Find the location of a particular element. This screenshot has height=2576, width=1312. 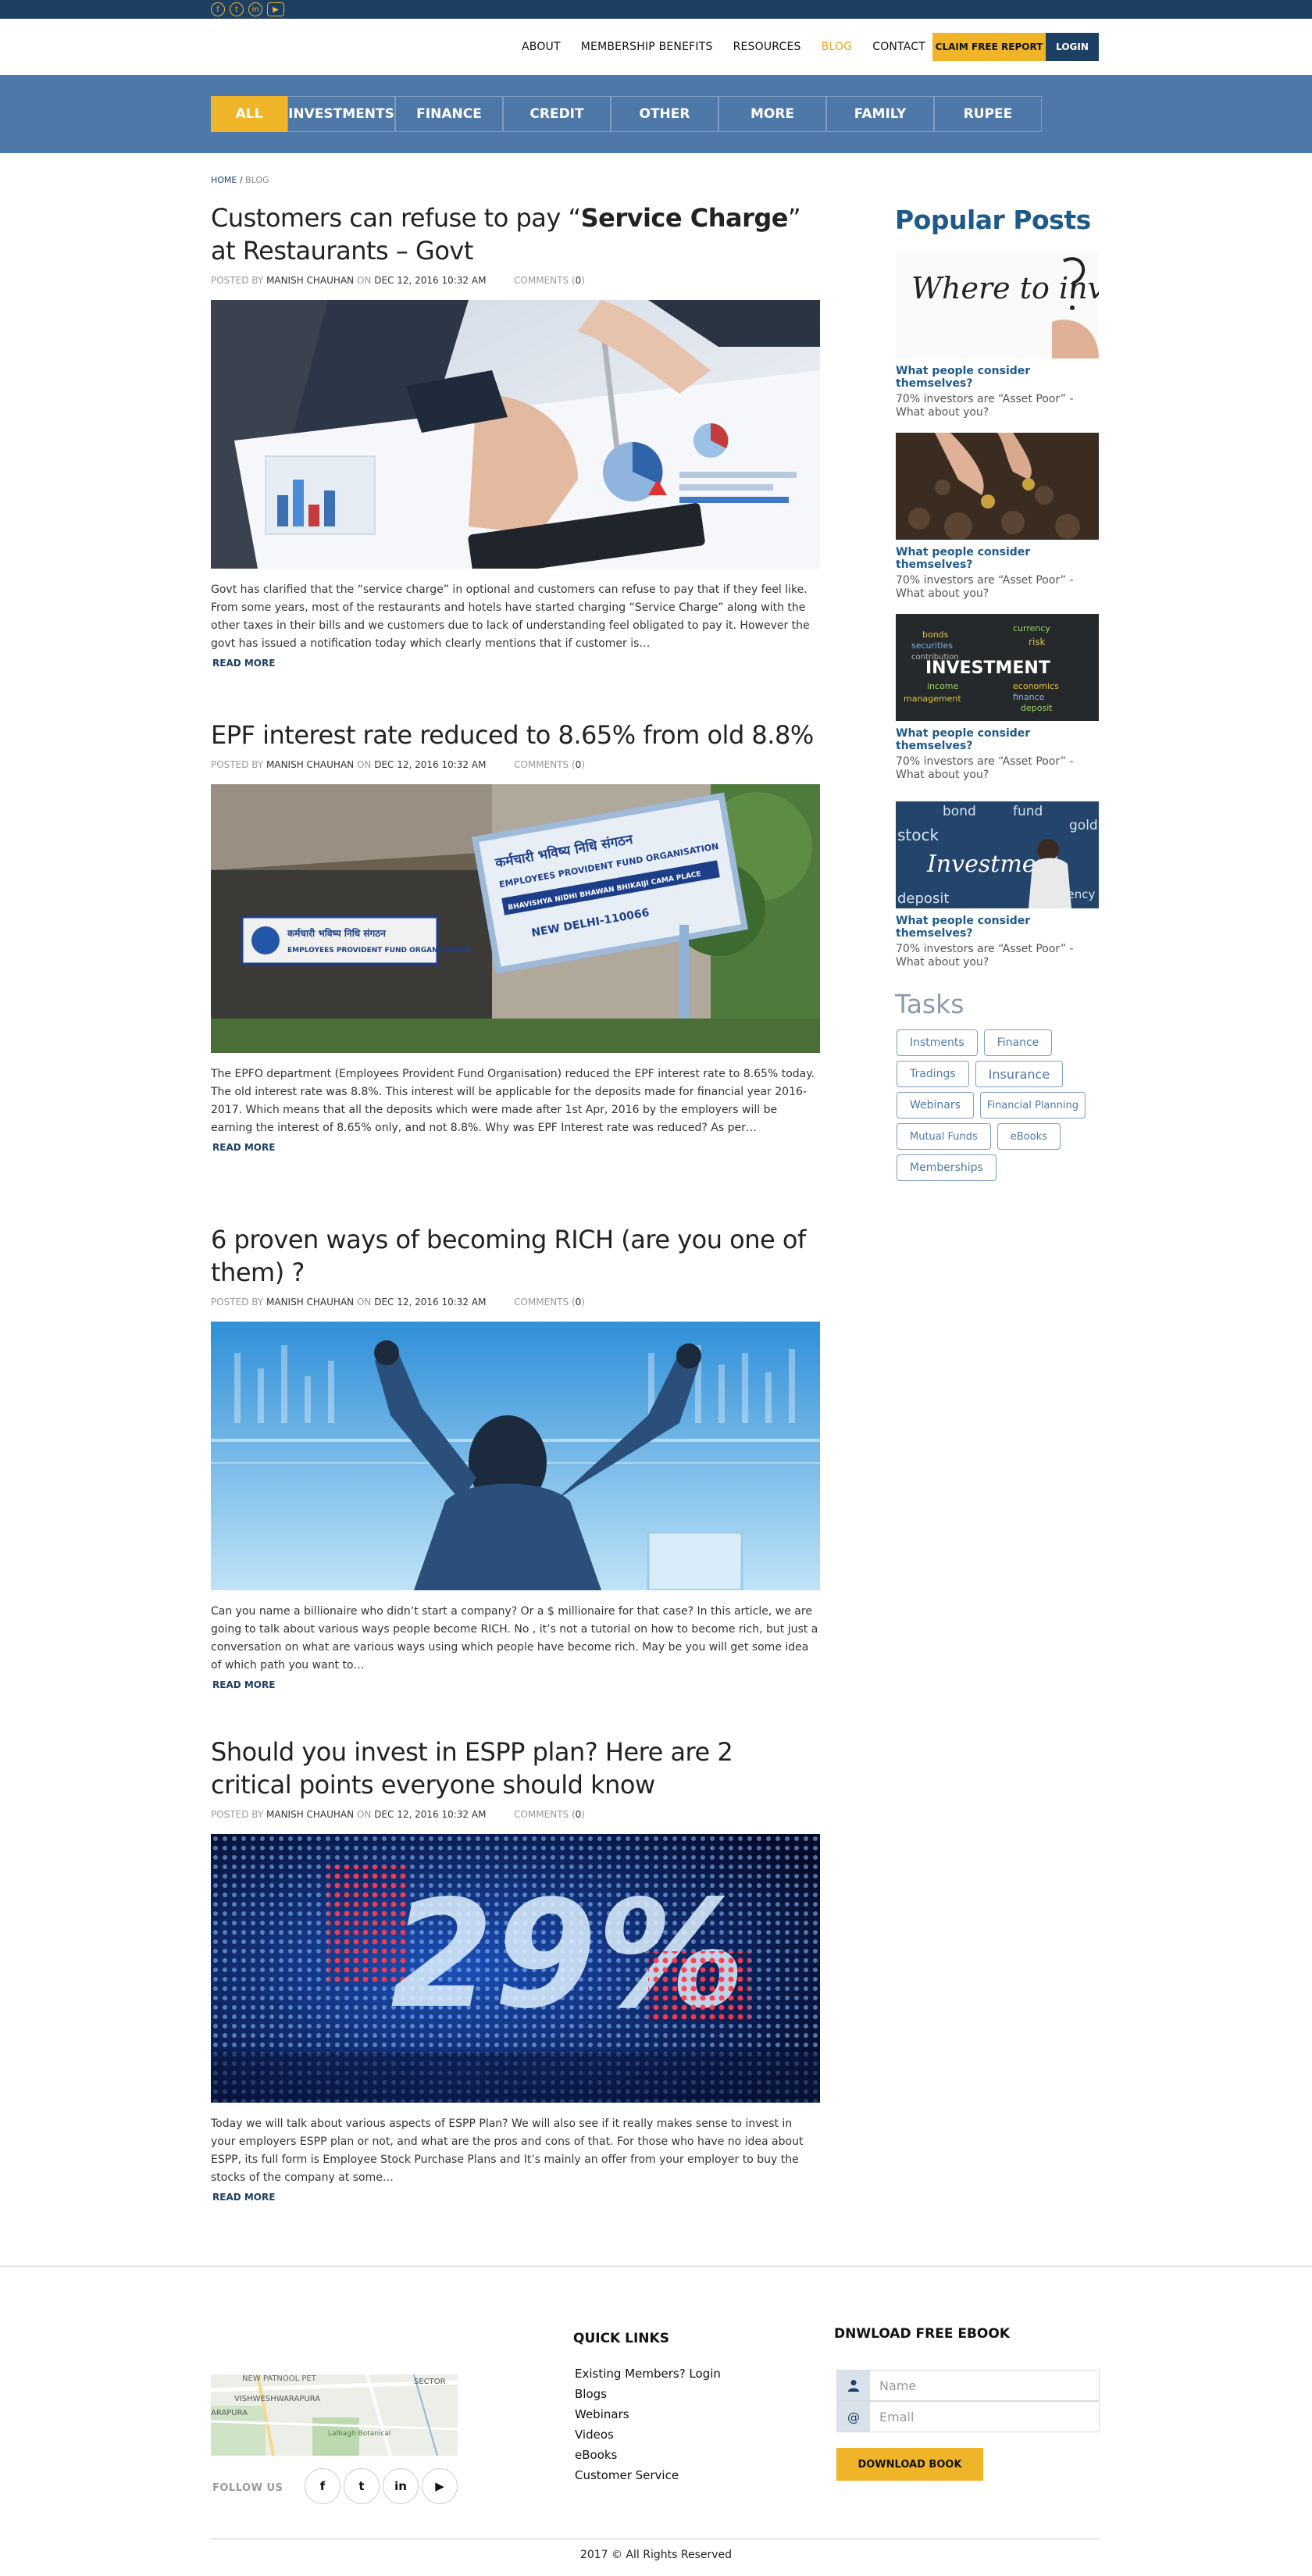

quick-link-videos: Videos is located at coordinates (648, 2434).